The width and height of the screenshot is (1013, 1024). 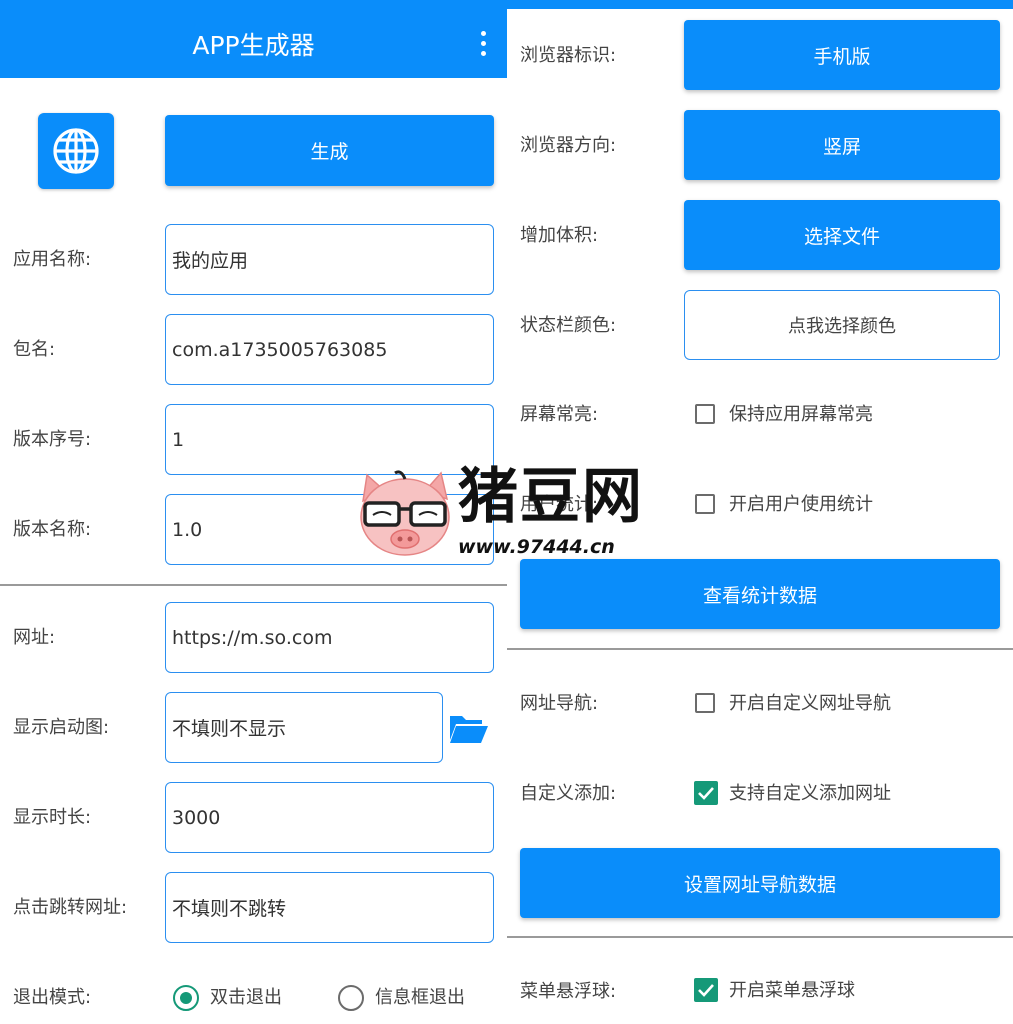 What do you see at coordinates (842, 55) in the screenshot?
I see `ua-button: 手机版` at bounding box center [842, 55].